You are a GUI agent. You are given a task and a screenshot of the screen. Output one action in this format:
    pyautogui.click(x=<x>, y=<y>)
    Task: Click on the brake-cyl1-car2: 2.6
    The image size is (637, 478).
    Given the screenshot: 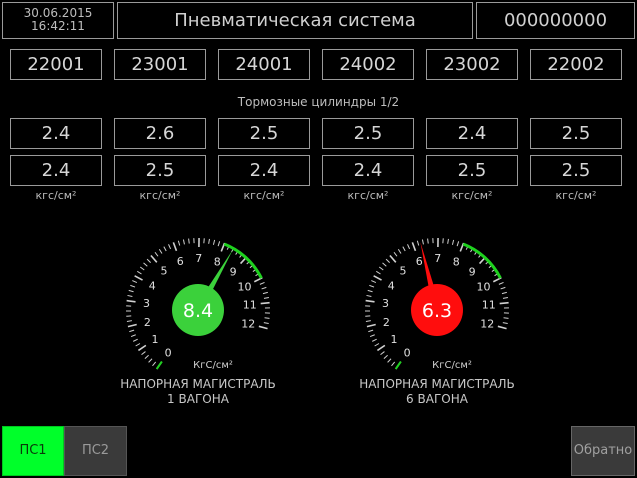 What is the action you would take?
    pyautogui.click(x=160, y=133)
    